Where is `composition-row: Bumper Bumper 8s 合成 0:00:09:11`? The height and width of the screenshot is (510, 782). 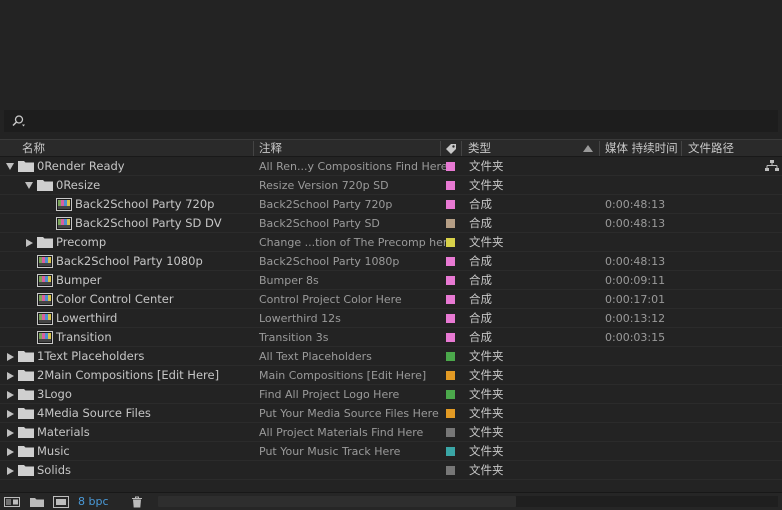 composition-row: Bumper Bumper 8s 合成 0:00:09:11 is located at coordinates (391, 280).